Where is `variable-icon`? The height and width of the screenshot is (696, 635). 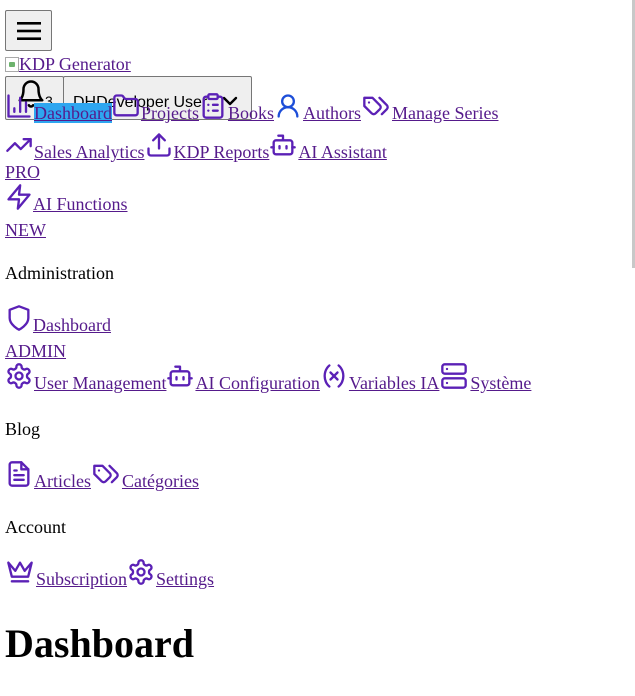 variable-icon is located at coordinates (334, 376).